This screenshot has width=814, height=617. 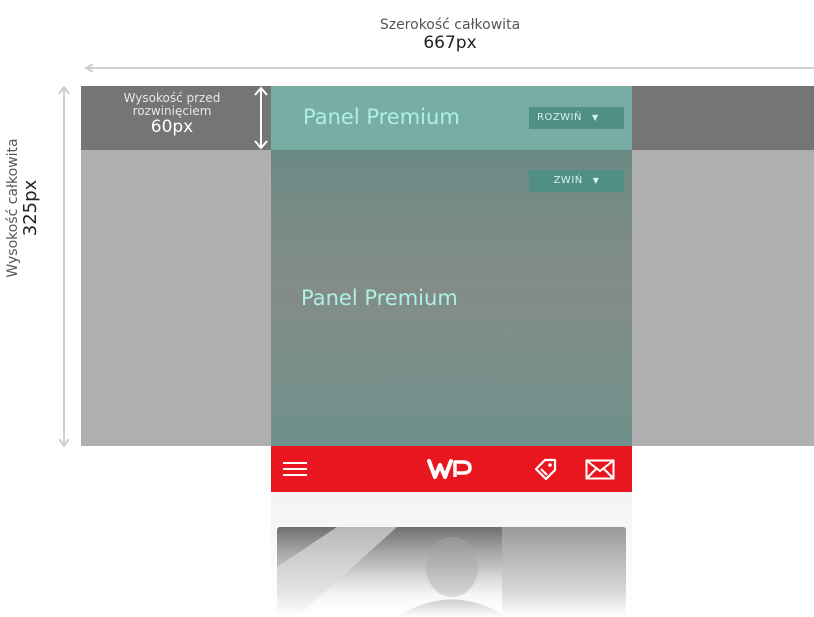 What do you see at coordinates (546, 469) in the screenshot?
I see `tag-icon` at bounding box center [546, 469].